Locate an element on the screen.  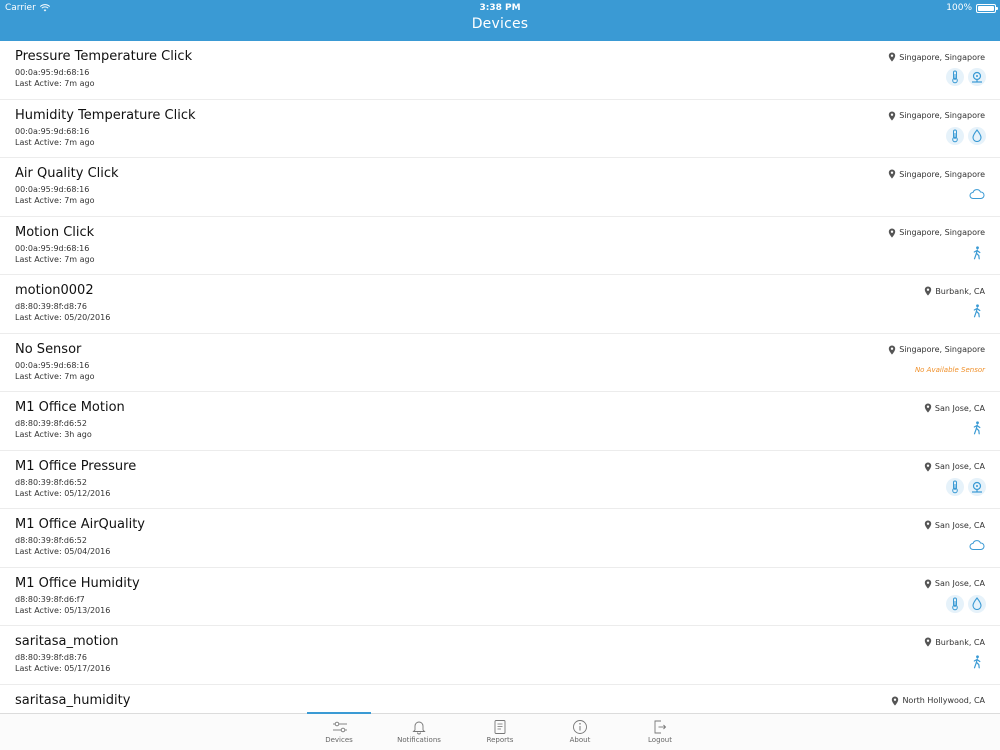
device-name: Pressure Temperature Click is located at coordinates (104, 56).